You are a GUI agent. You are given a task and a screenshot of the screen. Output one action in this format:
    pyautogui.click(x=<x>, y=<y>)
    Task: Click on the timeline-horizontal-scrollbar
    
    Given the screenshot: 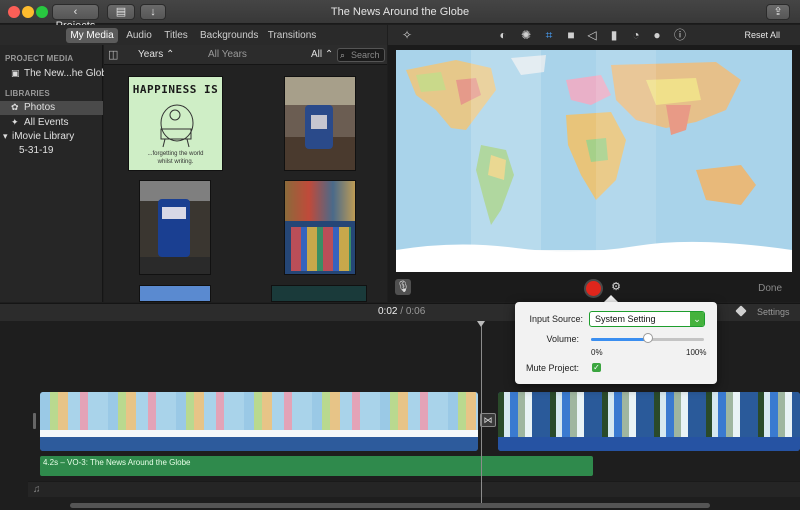 What is the action you would take?
    pyautogui.click(x=390, y=505)
    